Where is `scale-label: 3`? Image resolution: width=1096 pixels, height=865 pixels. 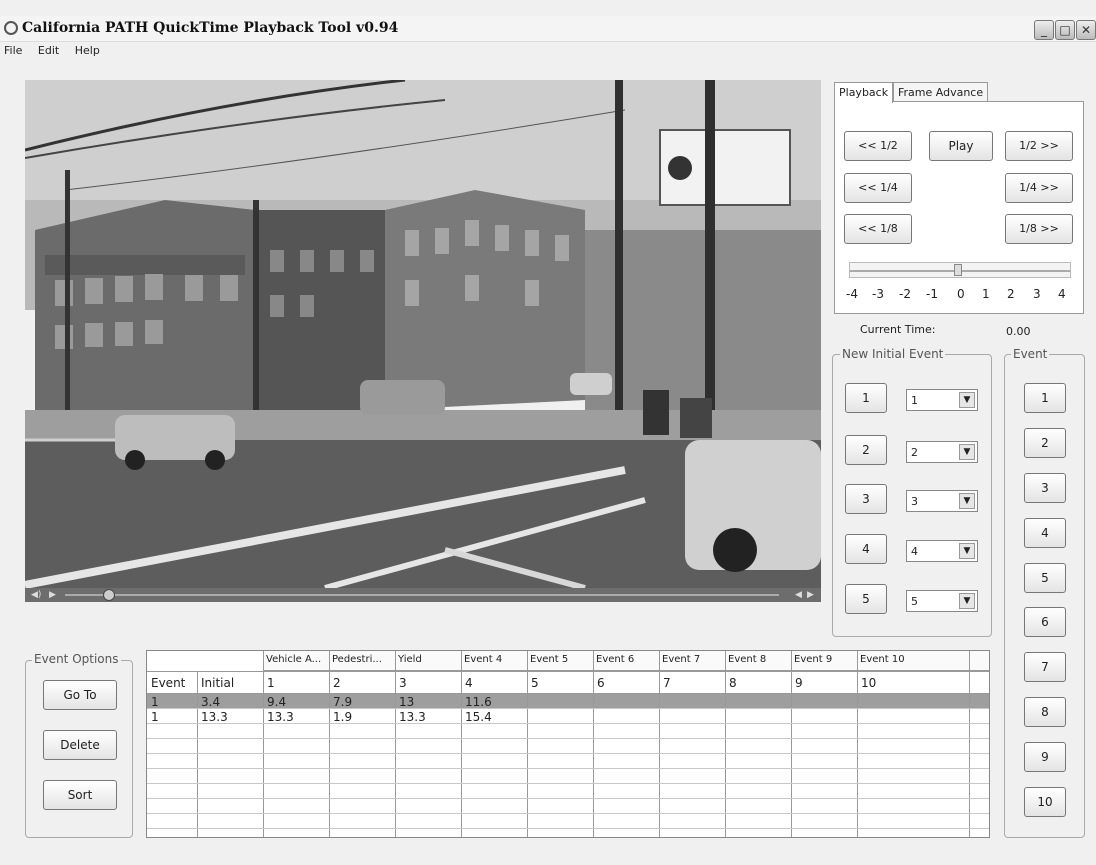 scale-label: 3 is located at coordinates (1037, 294).